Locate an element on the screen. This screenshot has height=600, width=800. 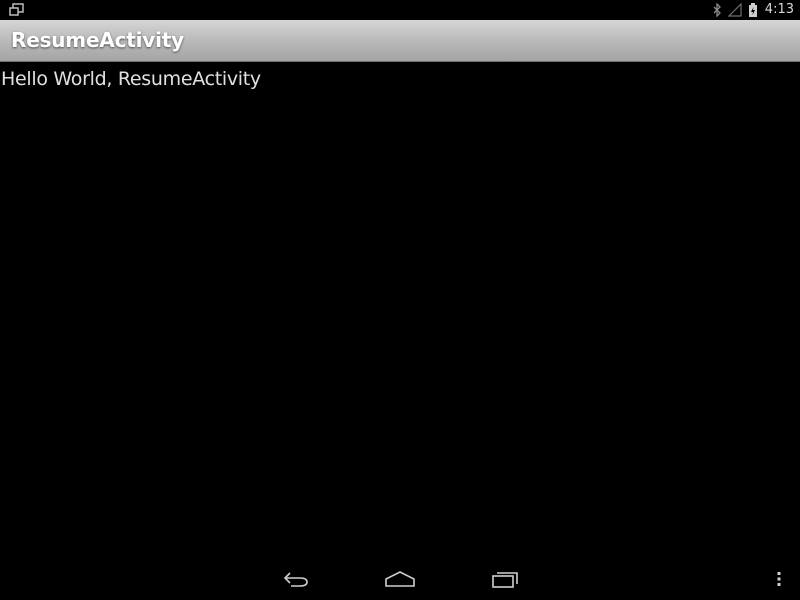
navigation-bar is located at coordinates (400, 581).